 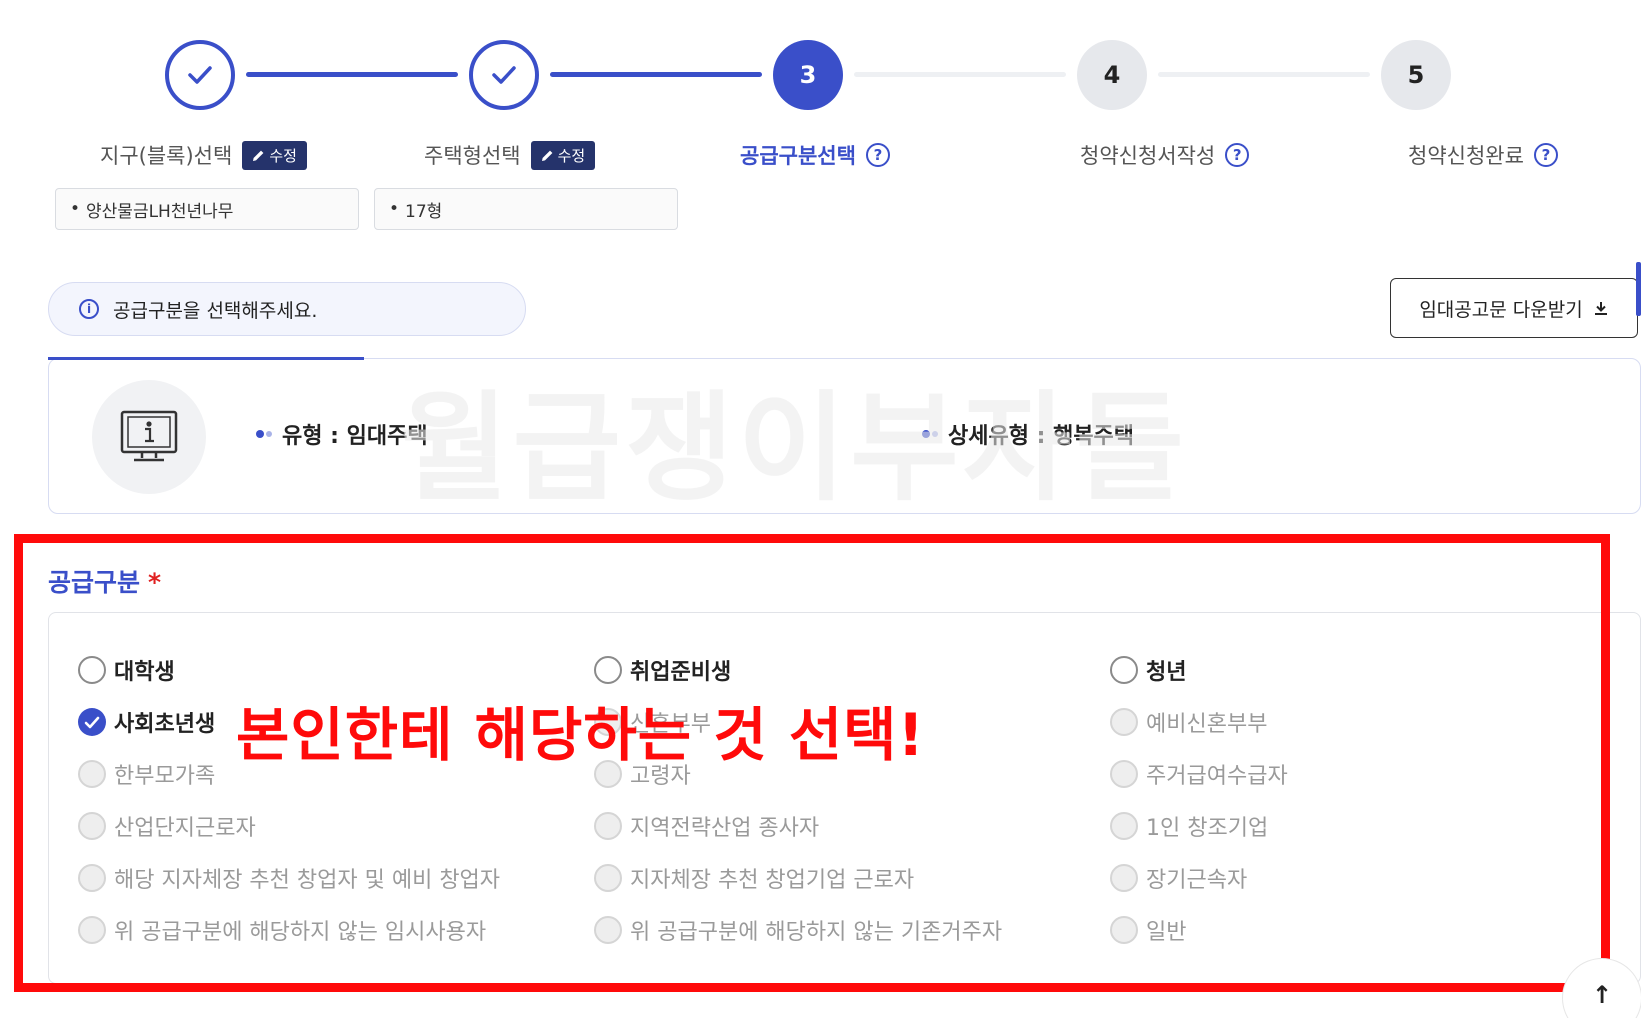 I want to click on step-1-circle, so click(x=200, y=75).